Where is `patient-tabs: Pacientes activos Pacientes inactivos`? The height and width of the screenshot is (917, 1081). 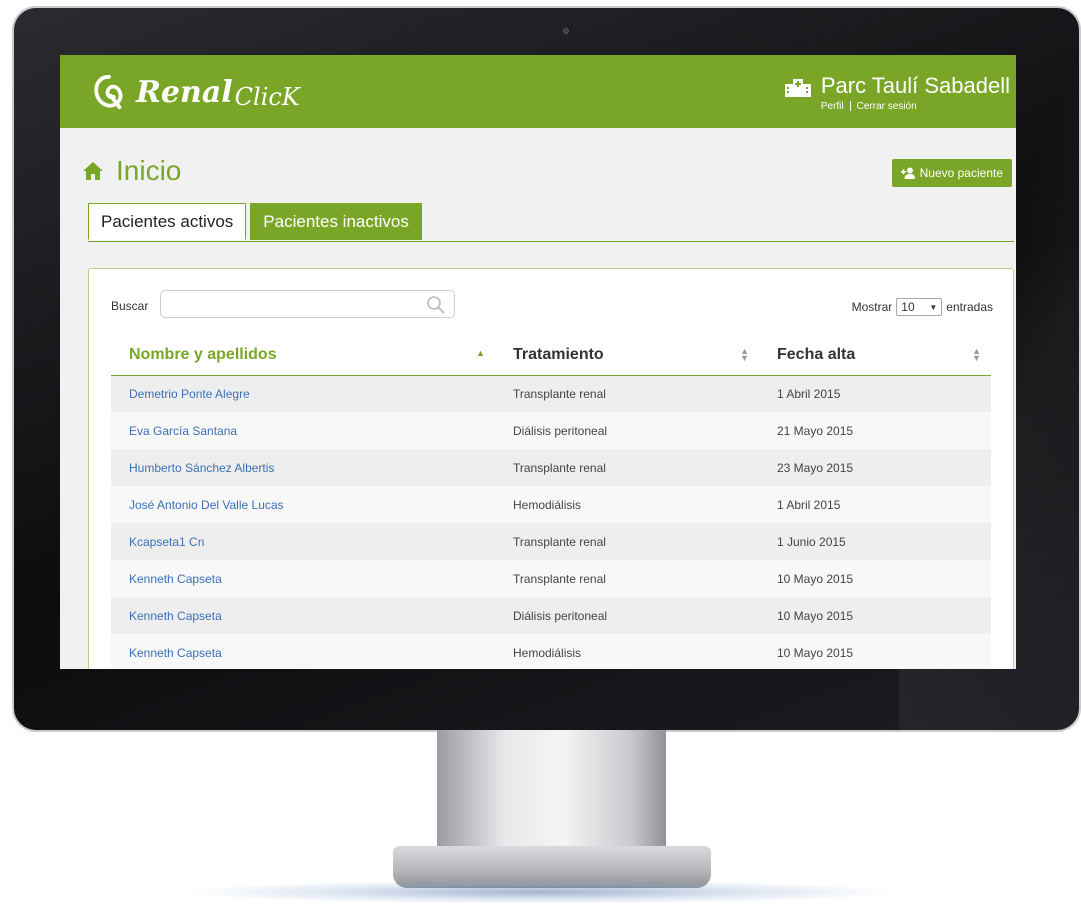 patient-tabs: Pacientes activos Pacientes inactivos is located at coordinates (257, 221).